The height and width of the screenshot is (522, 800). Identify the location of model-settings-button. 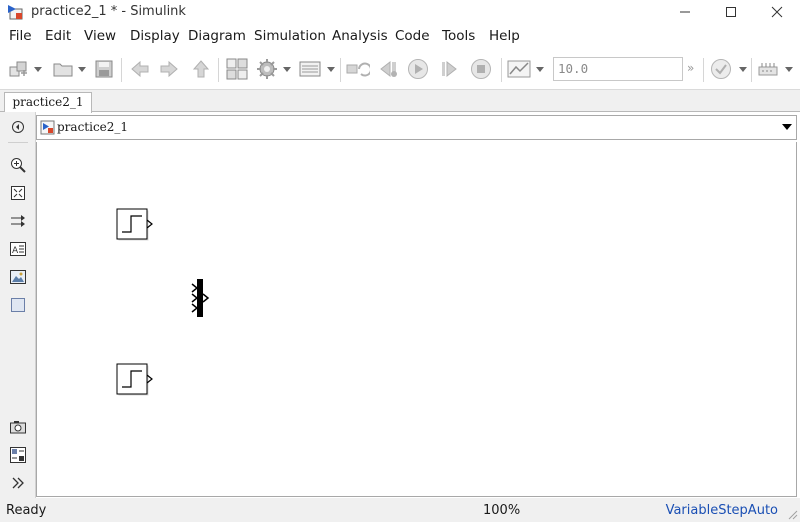
(267, 69).